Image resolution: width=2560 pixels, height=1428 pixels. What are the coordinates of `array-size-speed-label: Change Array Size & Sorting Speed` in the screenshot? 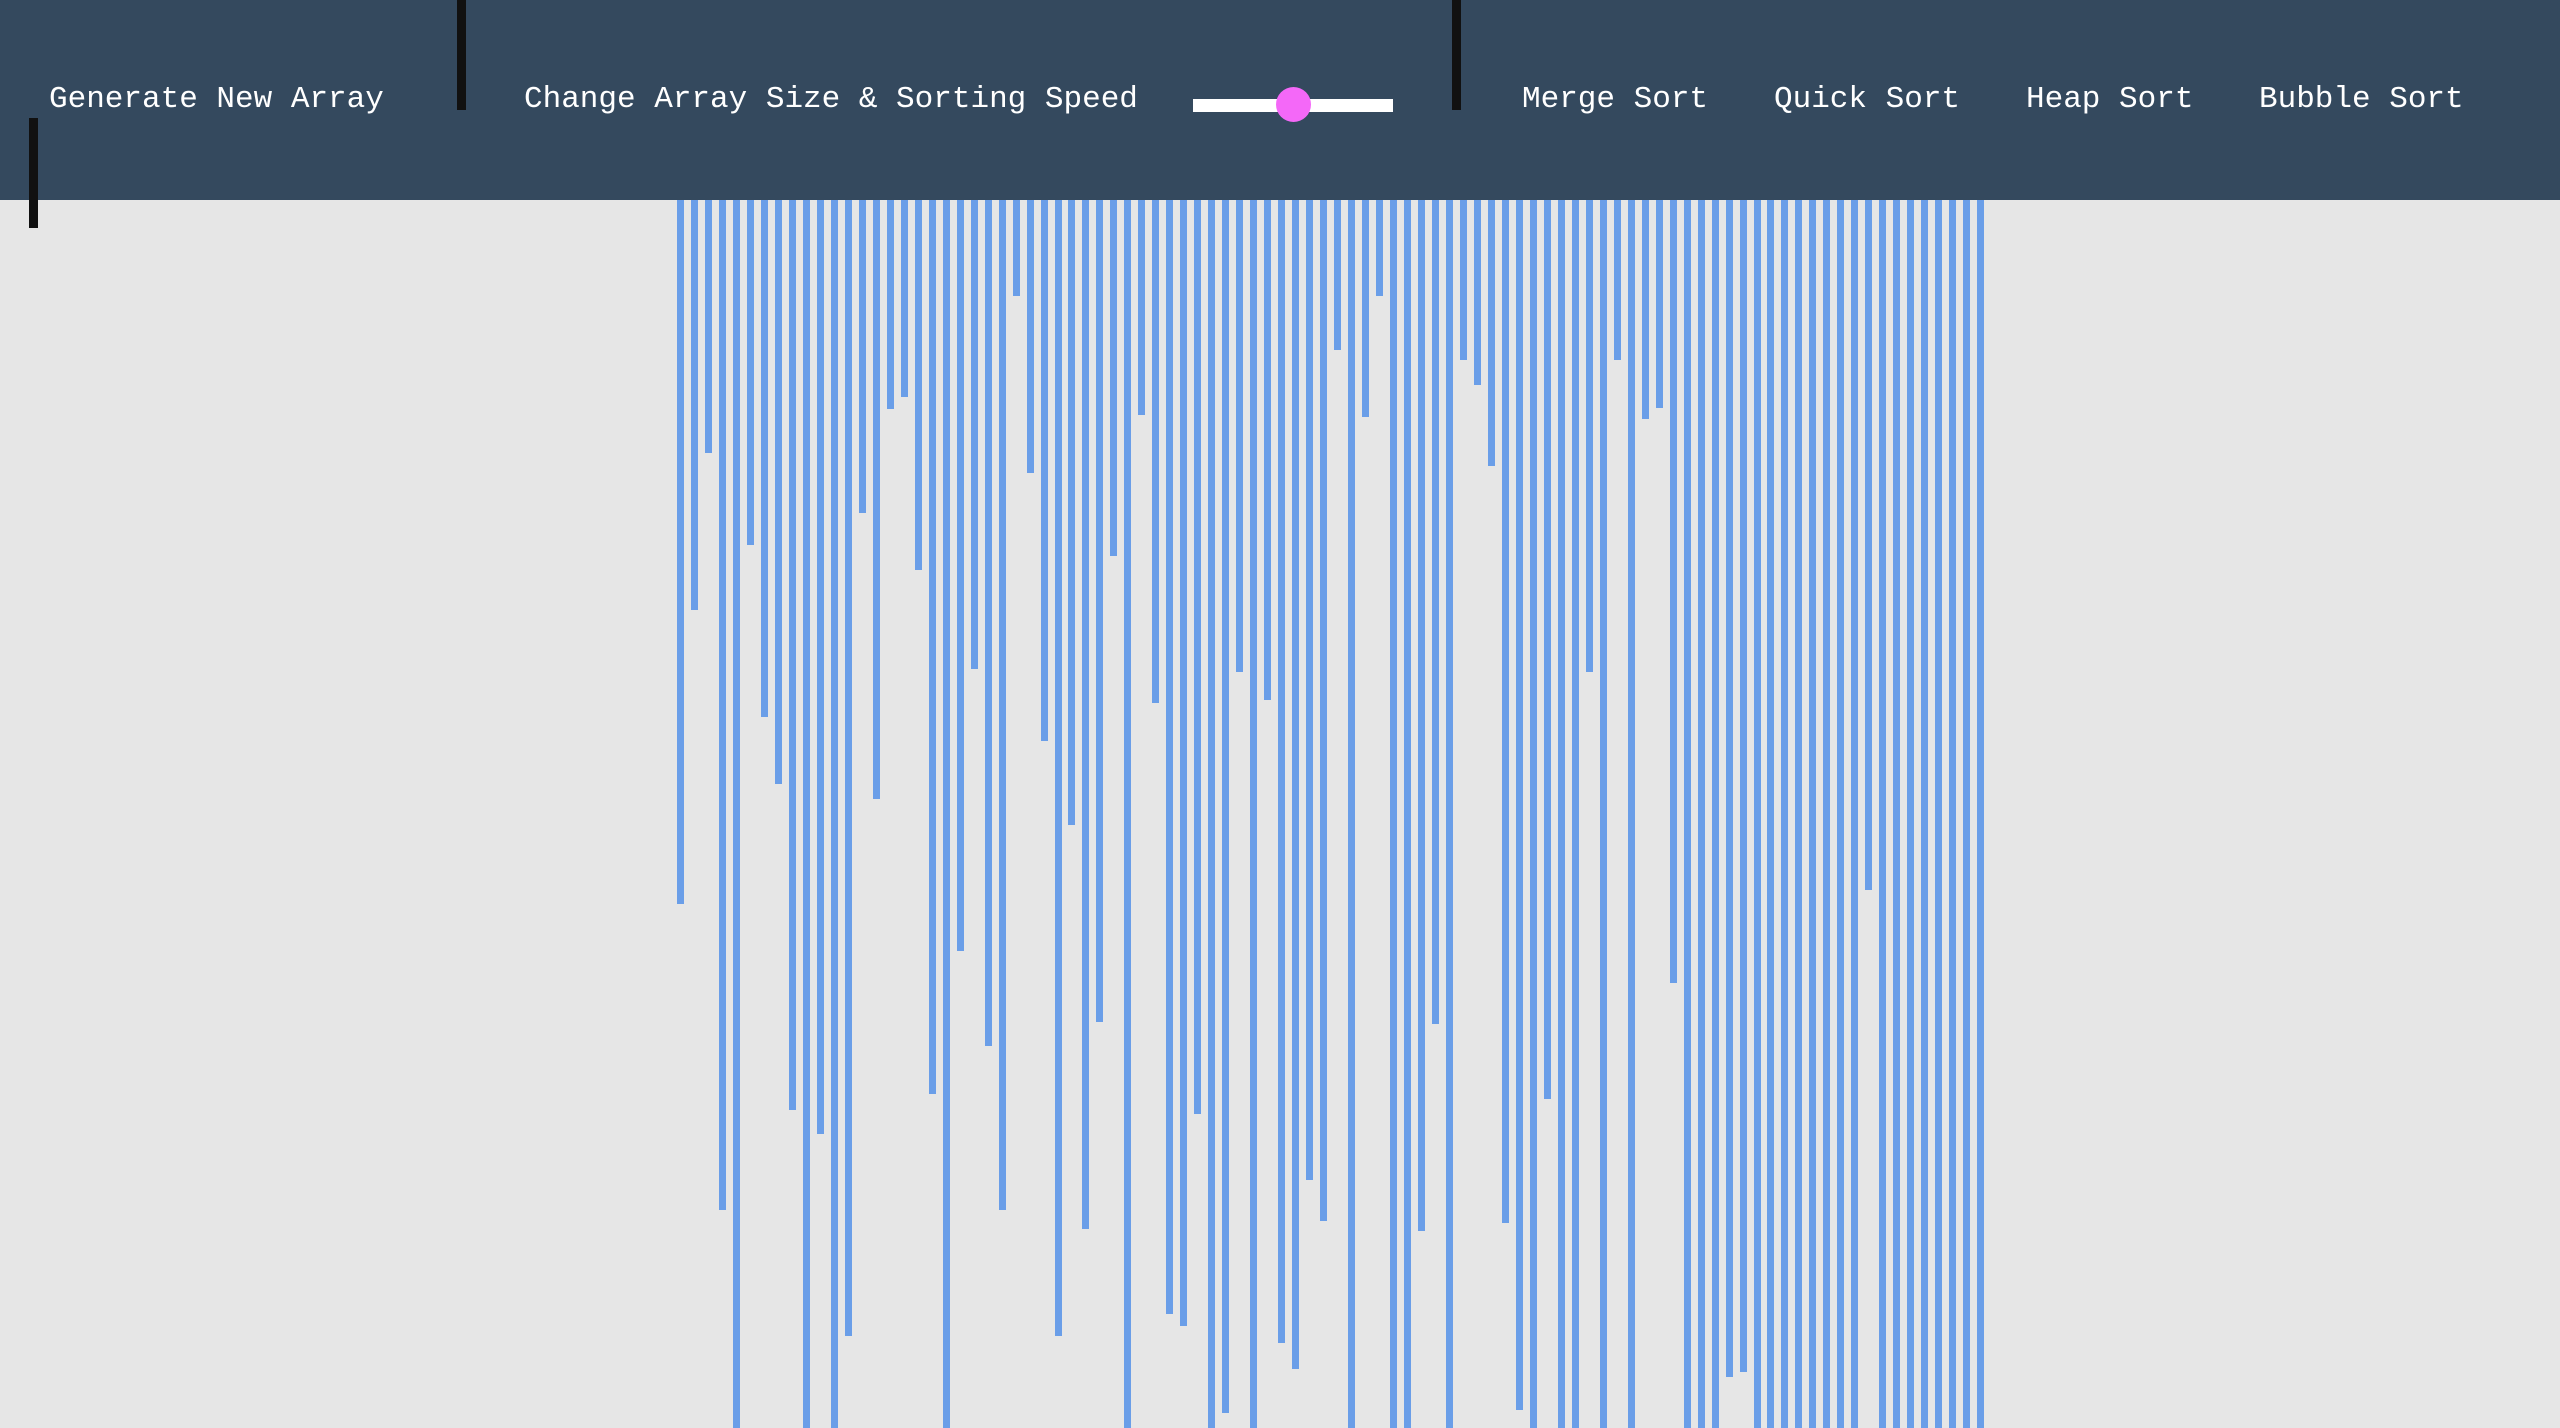 It's located at (831, 99).